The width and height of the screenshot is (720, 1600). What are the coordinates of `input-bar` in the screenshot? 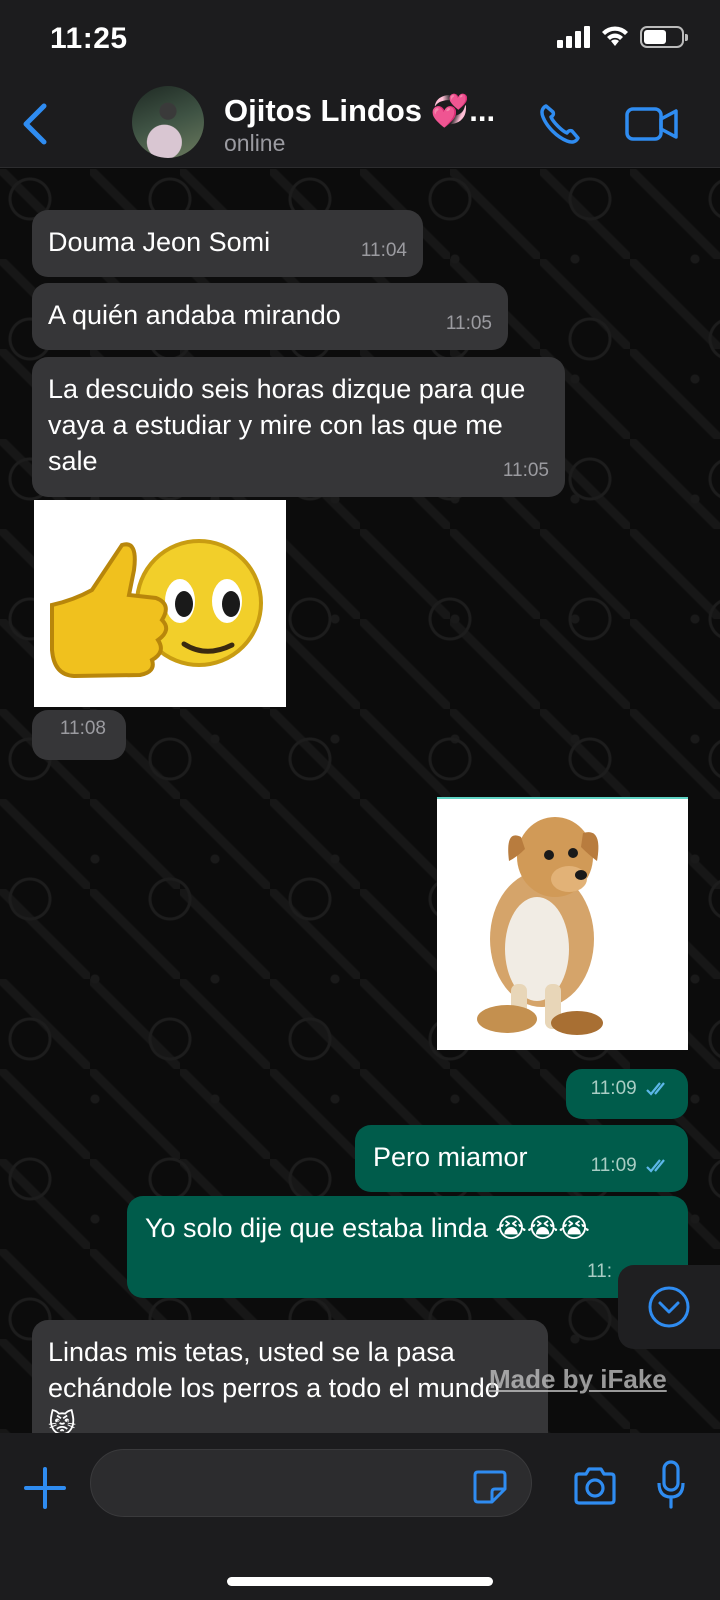 It's located at (360, 1516).